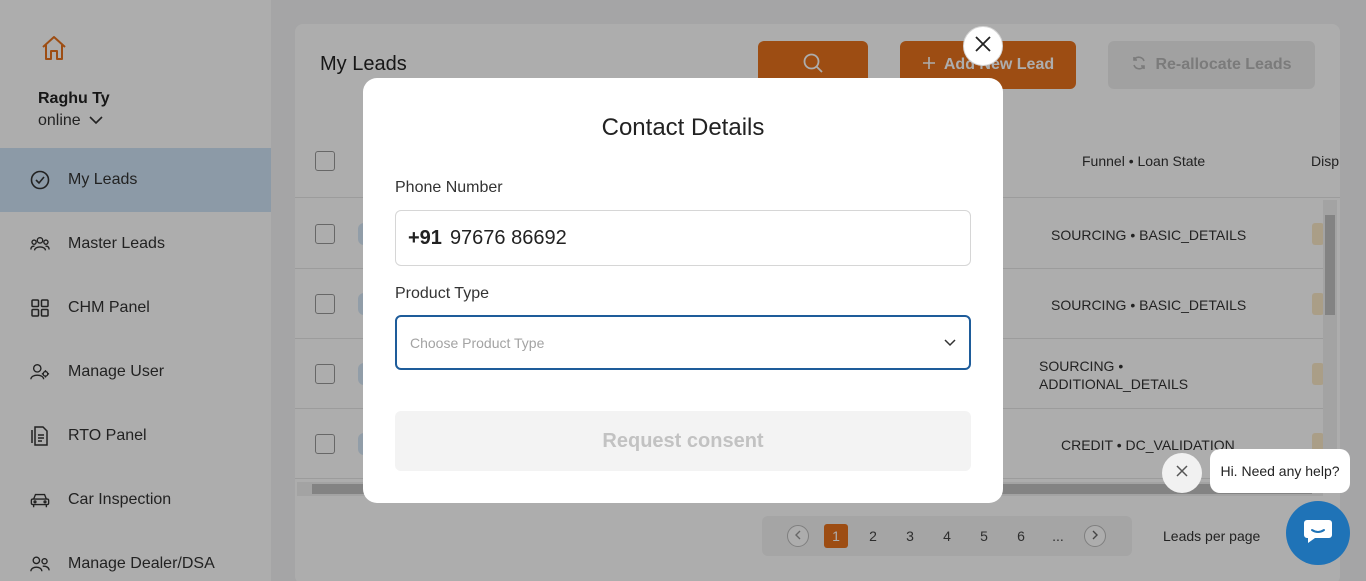 The image size is (1366, 581). Describe the element at coordinates (442, 293) in the screenshot. I see `product-type-label: Product Type` at that location.